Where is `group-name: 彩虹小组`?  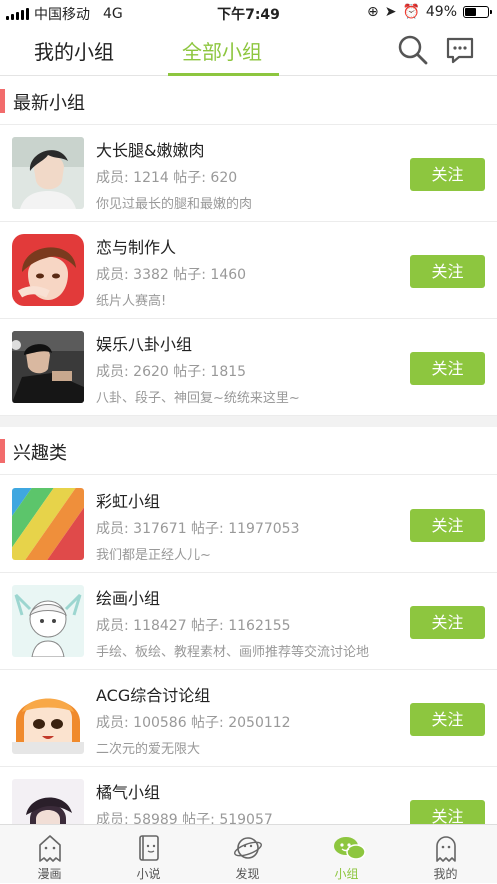 group-name: 彩虹小组 is located at coordinates (128, 501).